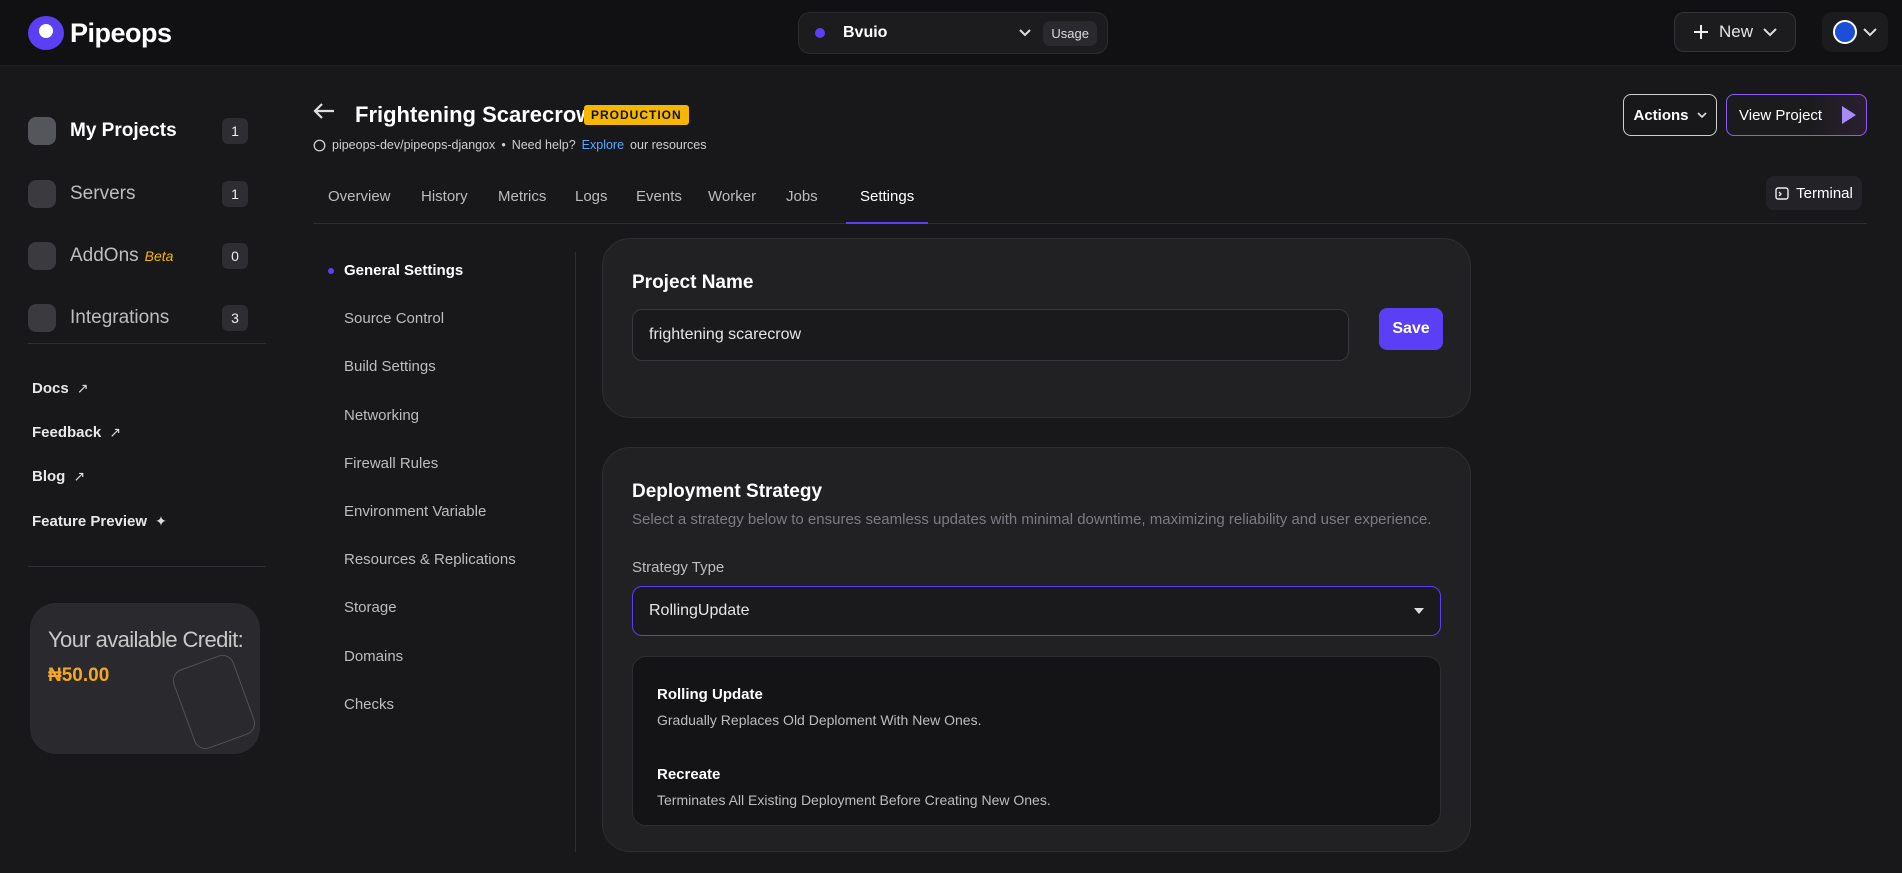 This screenshot has height=873, width=1902. Describe the element at coordinates (394, 318) in the screenshot. I see `settings-nav-source-control: Source Control` at that location.